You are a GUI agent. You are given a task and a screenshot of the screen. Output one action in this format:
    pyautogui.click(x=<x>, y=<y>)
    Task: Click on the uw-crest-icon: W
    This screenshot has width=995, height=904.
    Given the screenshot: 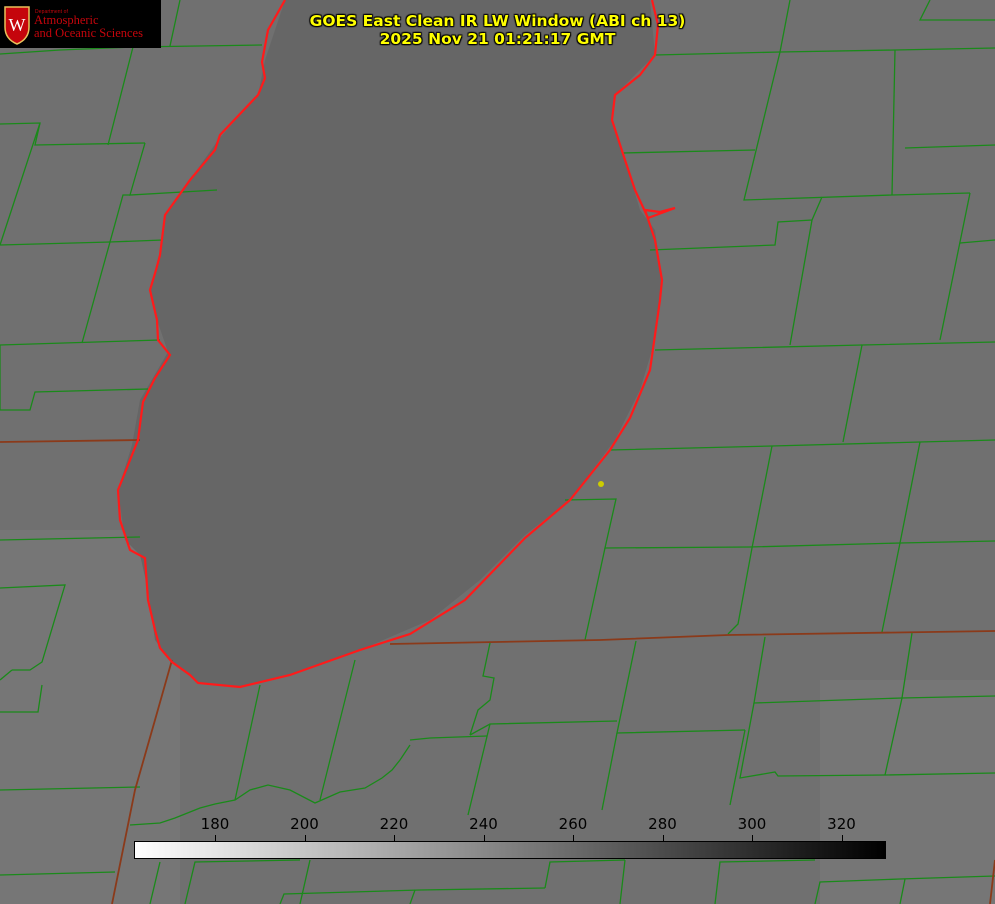 What is the action you would take?
    pyautogui.click(x=17, y=25)
    